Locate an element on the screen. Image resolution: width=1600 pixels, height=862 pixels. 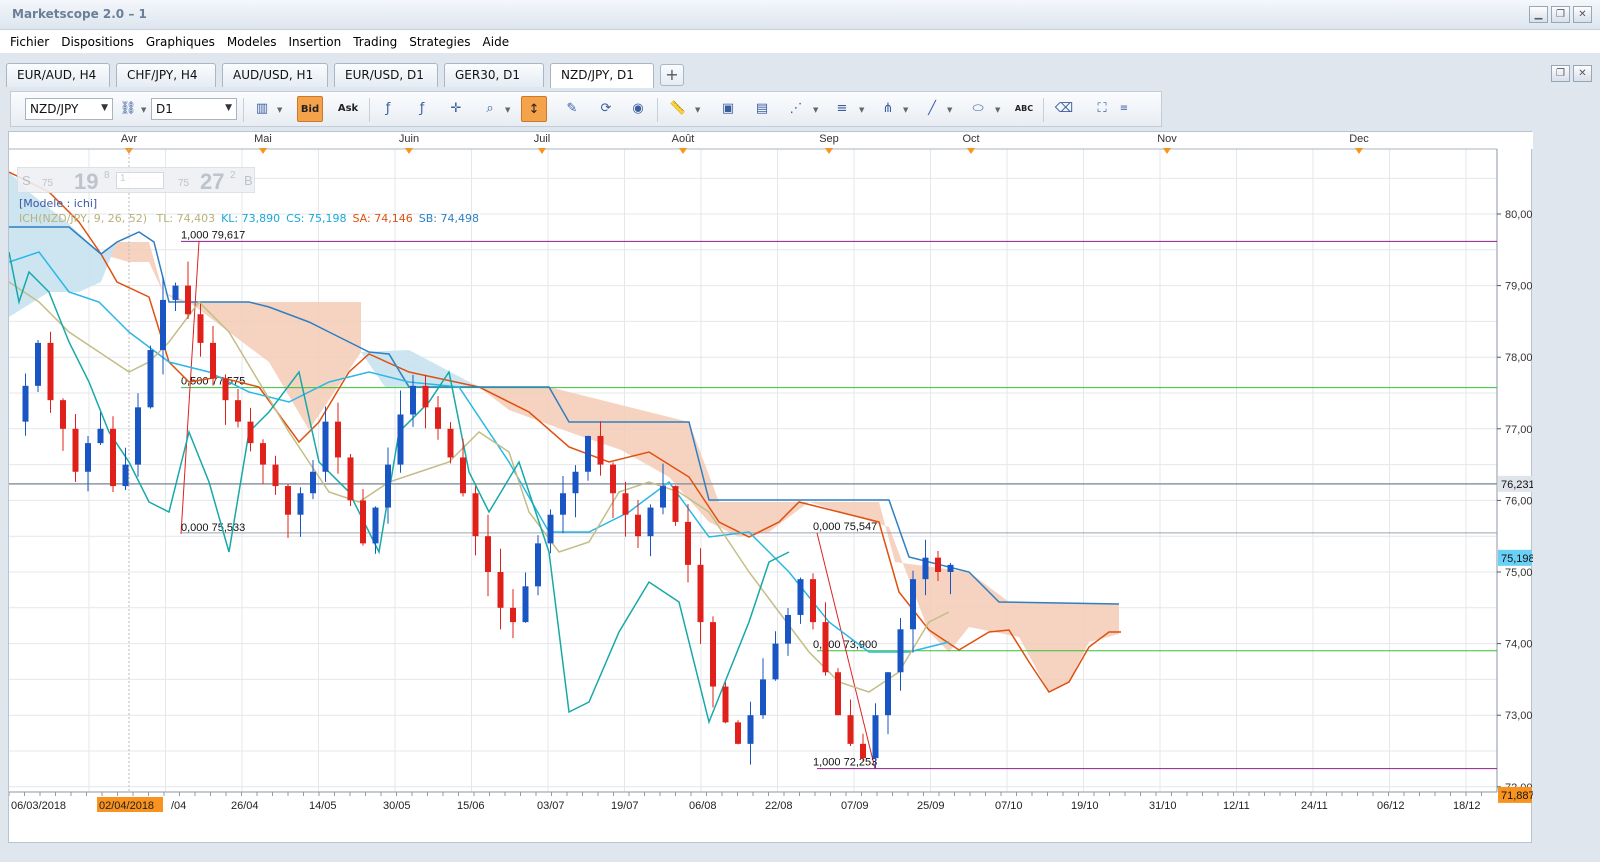
date-label: 18/12 is located at coordinates (1467, 806).